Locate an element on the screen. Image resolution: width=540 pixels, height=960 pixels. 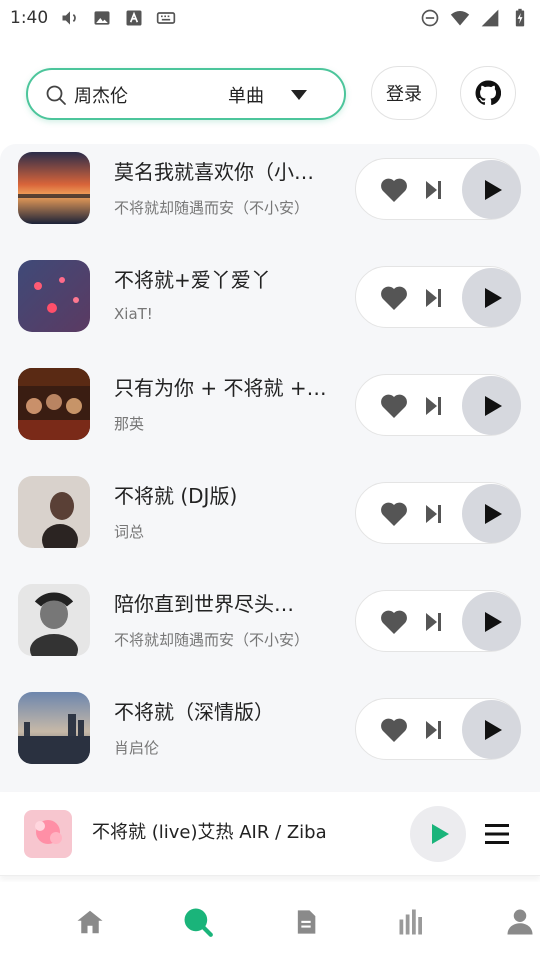
search-input: 周杰伦 单曲 is located at coordinates (186, 94).